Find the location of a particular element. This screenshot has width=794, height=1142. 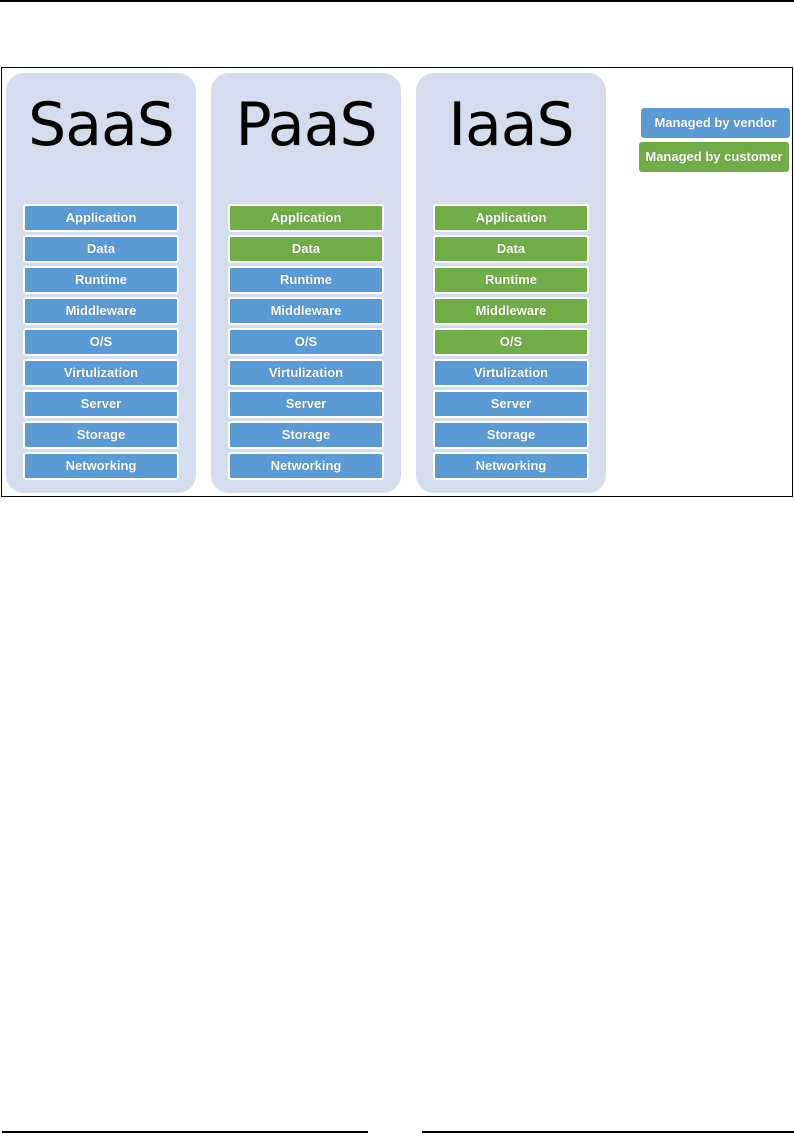

legend-item-vendor: Managed by vendor is located at coordinates (715, 123).